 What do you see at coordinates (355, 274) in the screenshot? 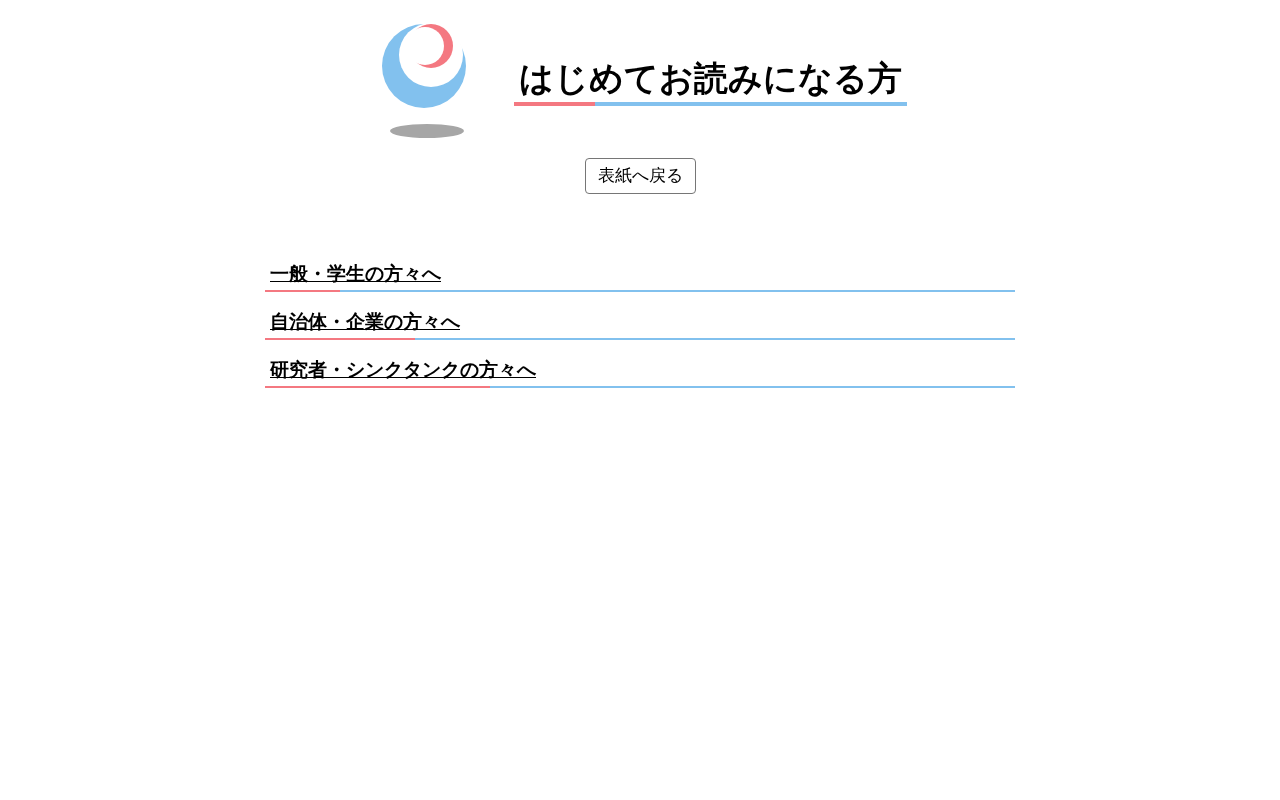
I see `section-link: 一般・学生の方々へ` at bounding box center [355, 274].